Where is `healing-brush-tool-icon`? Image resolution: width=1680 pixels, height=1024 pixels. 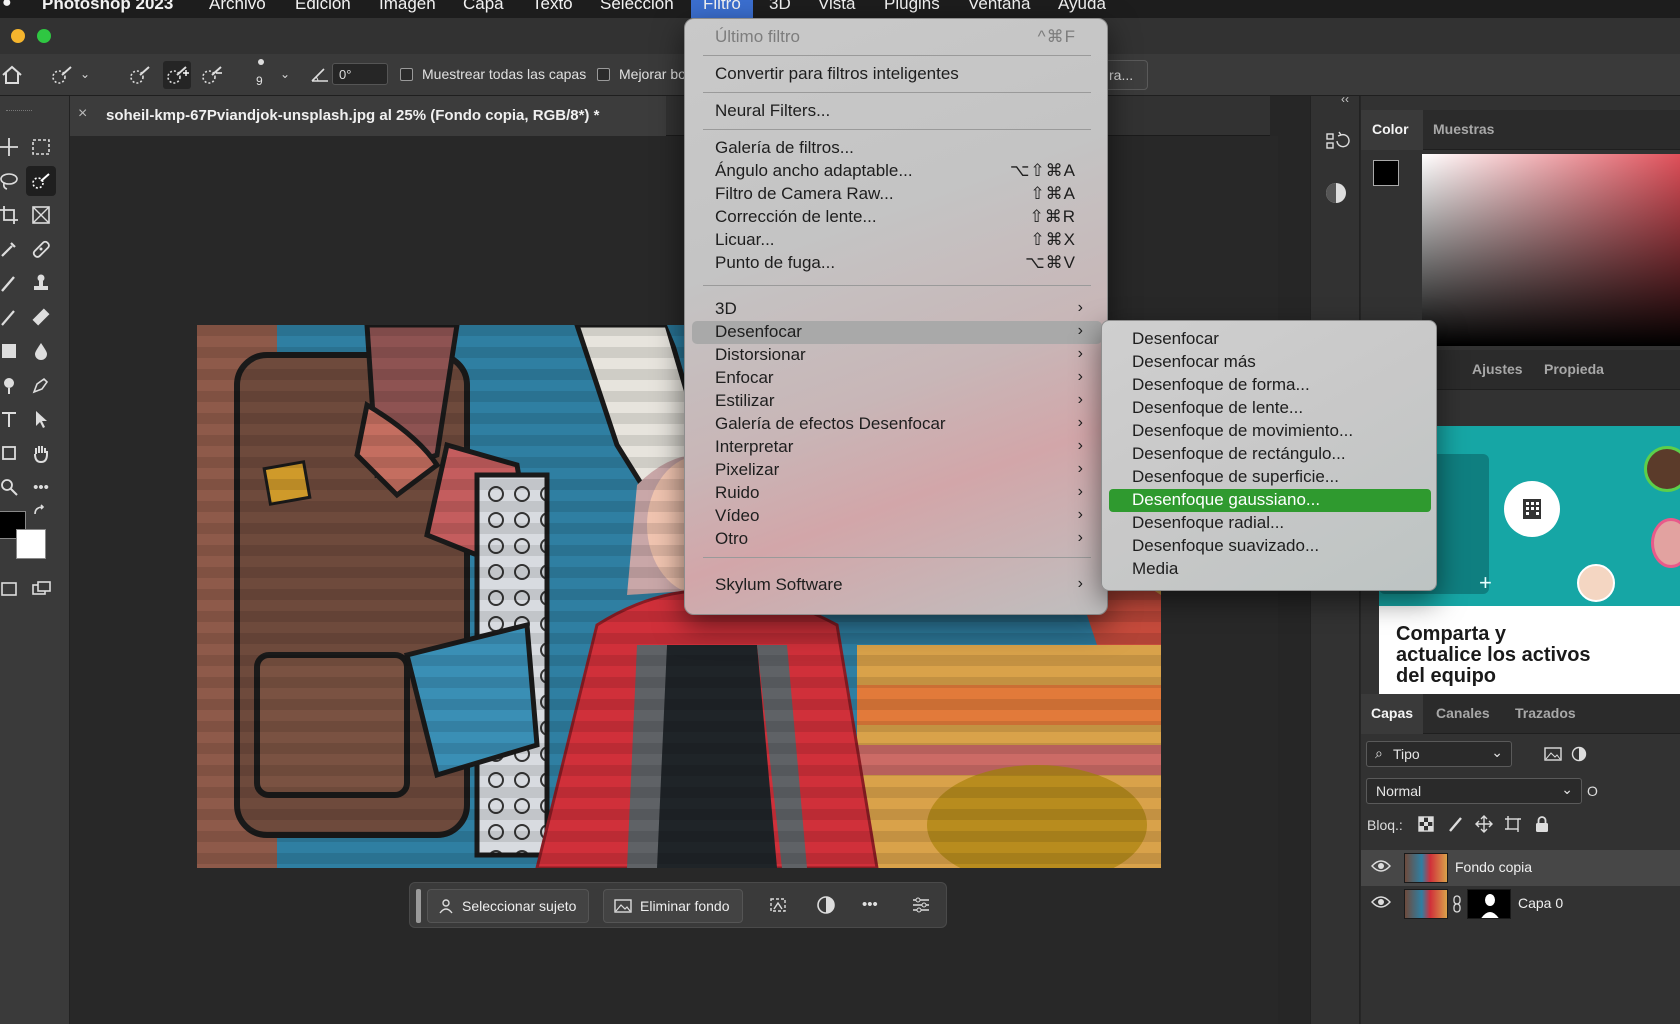 healing-brush-tool-icon is located at coordinates (41, 249).